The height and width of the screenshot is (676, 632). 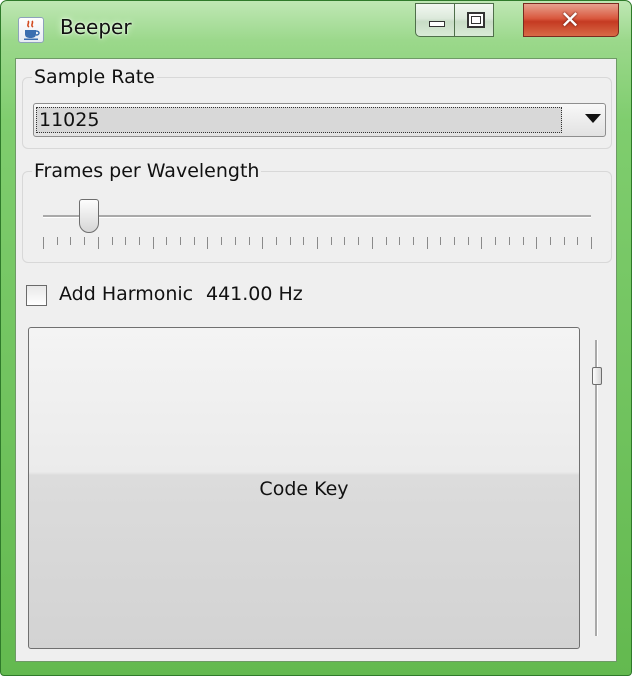 What do you see at coordinates (437, 24) in the screenshot?
I see `minimize-icon` at bounding box center [437, 24].